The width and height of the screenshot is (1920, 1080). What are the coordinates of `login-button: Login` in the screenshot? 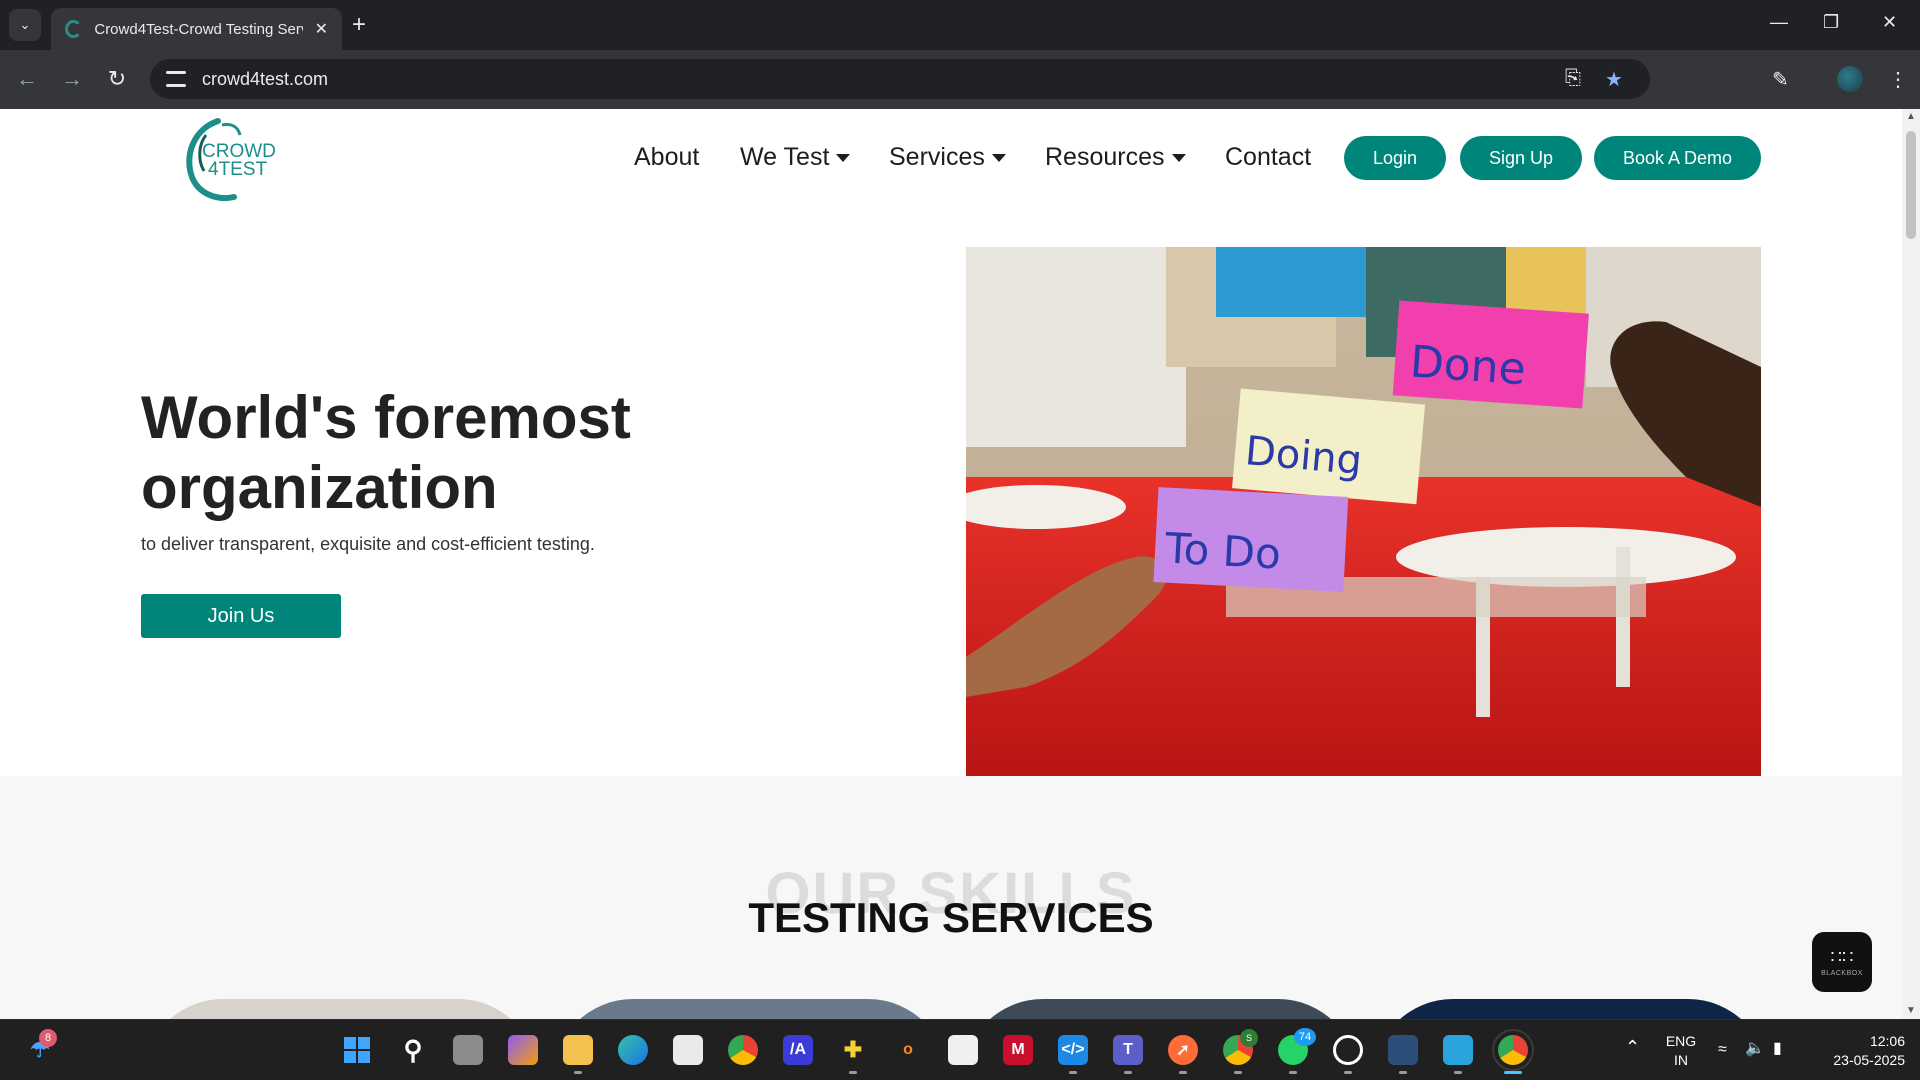 It's located at (1395, 158).